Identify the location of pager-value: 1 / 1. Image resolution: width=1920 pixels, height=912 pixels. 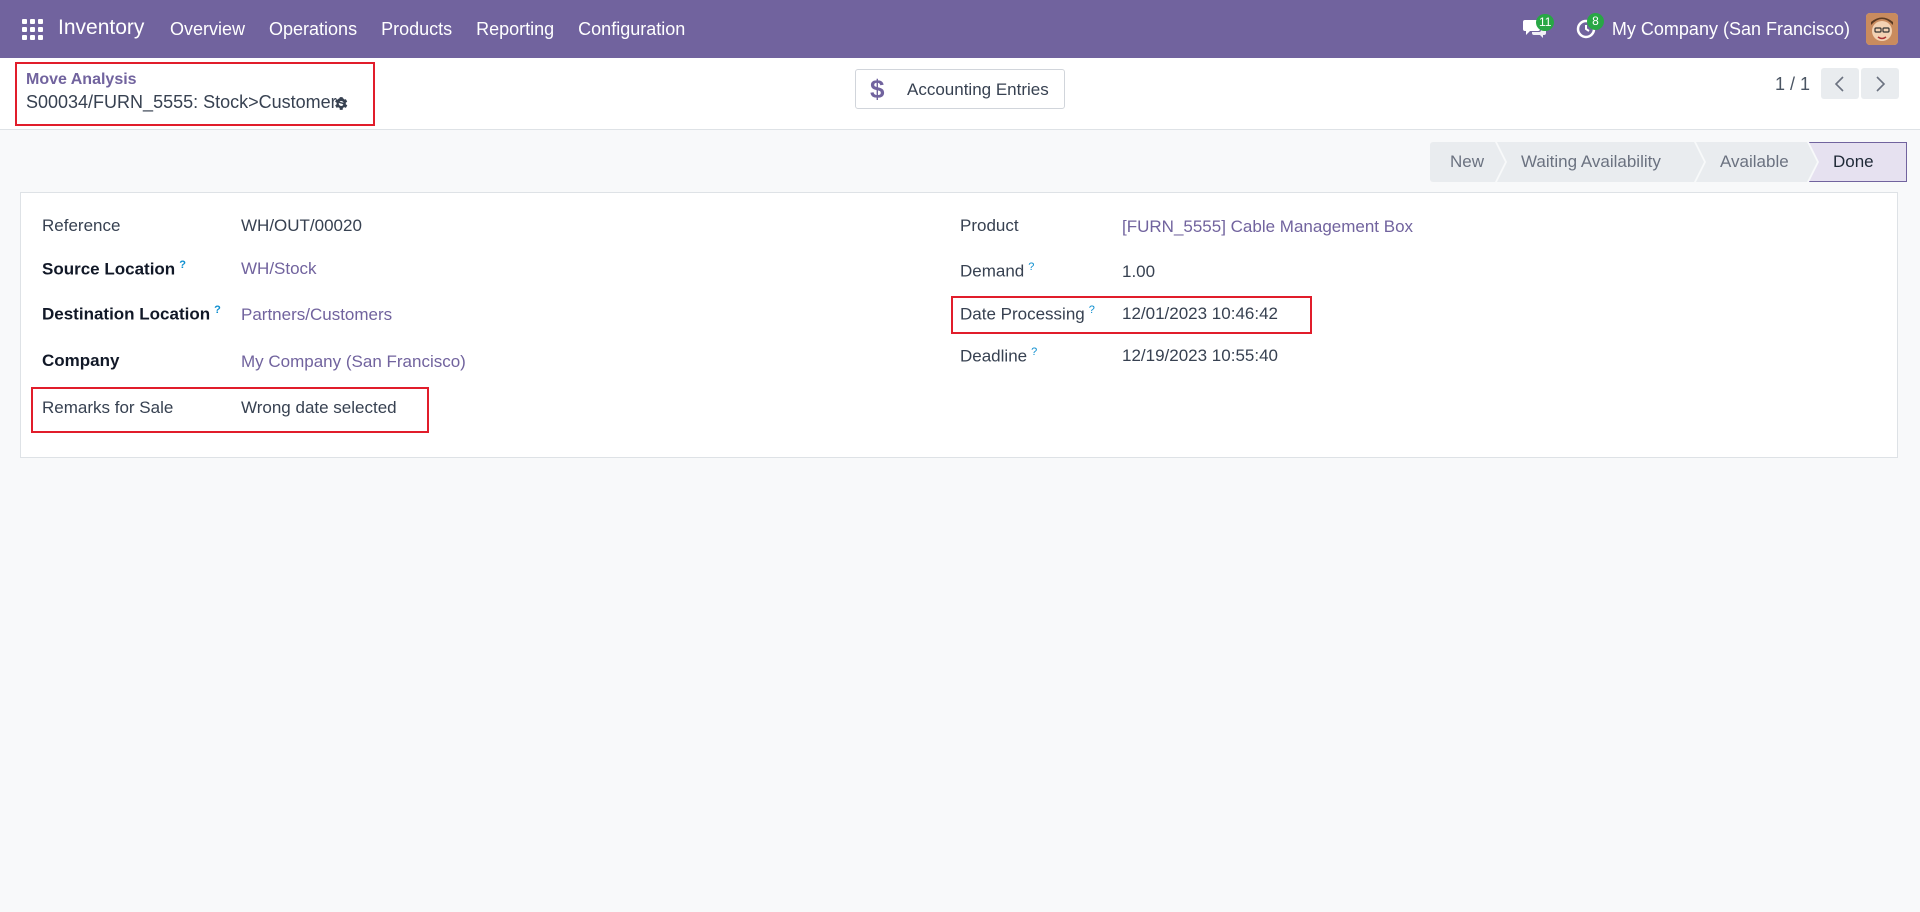
(1792, 84).